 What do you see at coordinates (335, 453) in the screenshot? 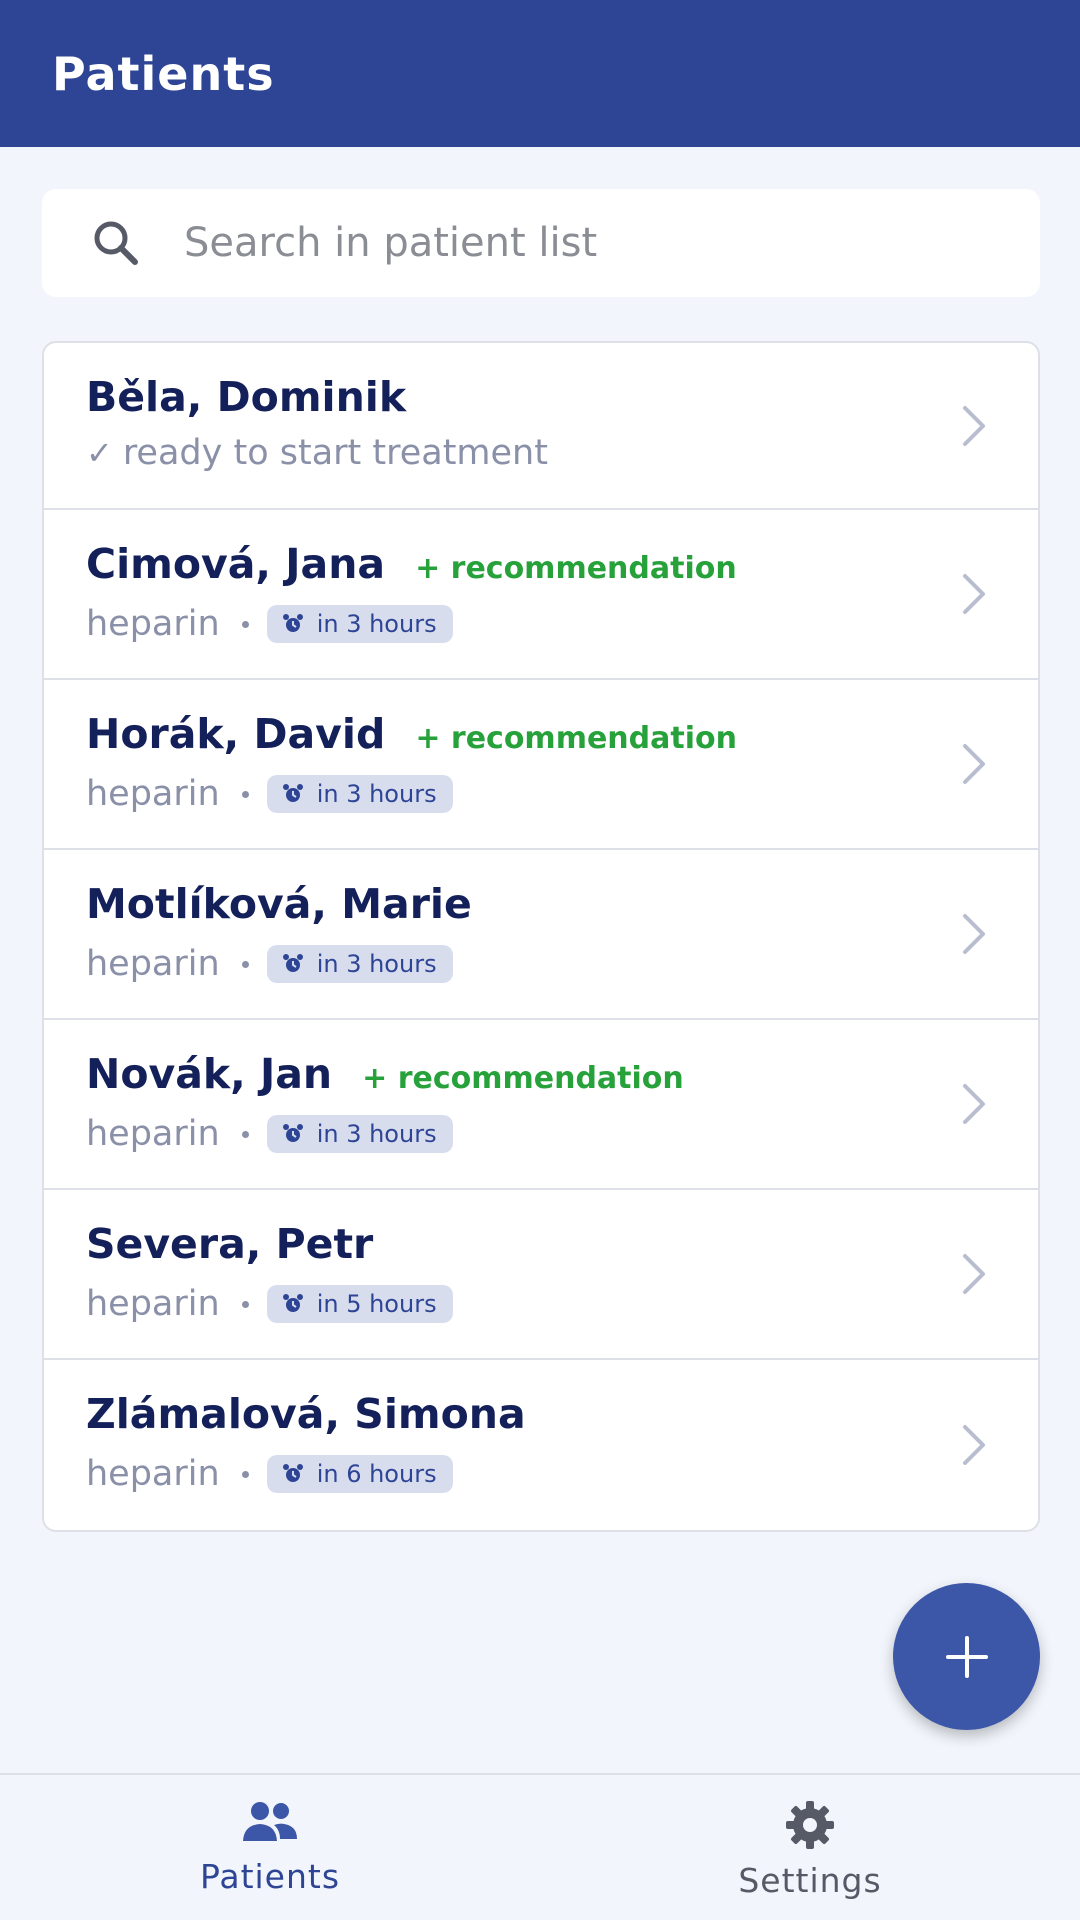
I see `patient-status: ready to start treatment` at bounding box center [335, 453].